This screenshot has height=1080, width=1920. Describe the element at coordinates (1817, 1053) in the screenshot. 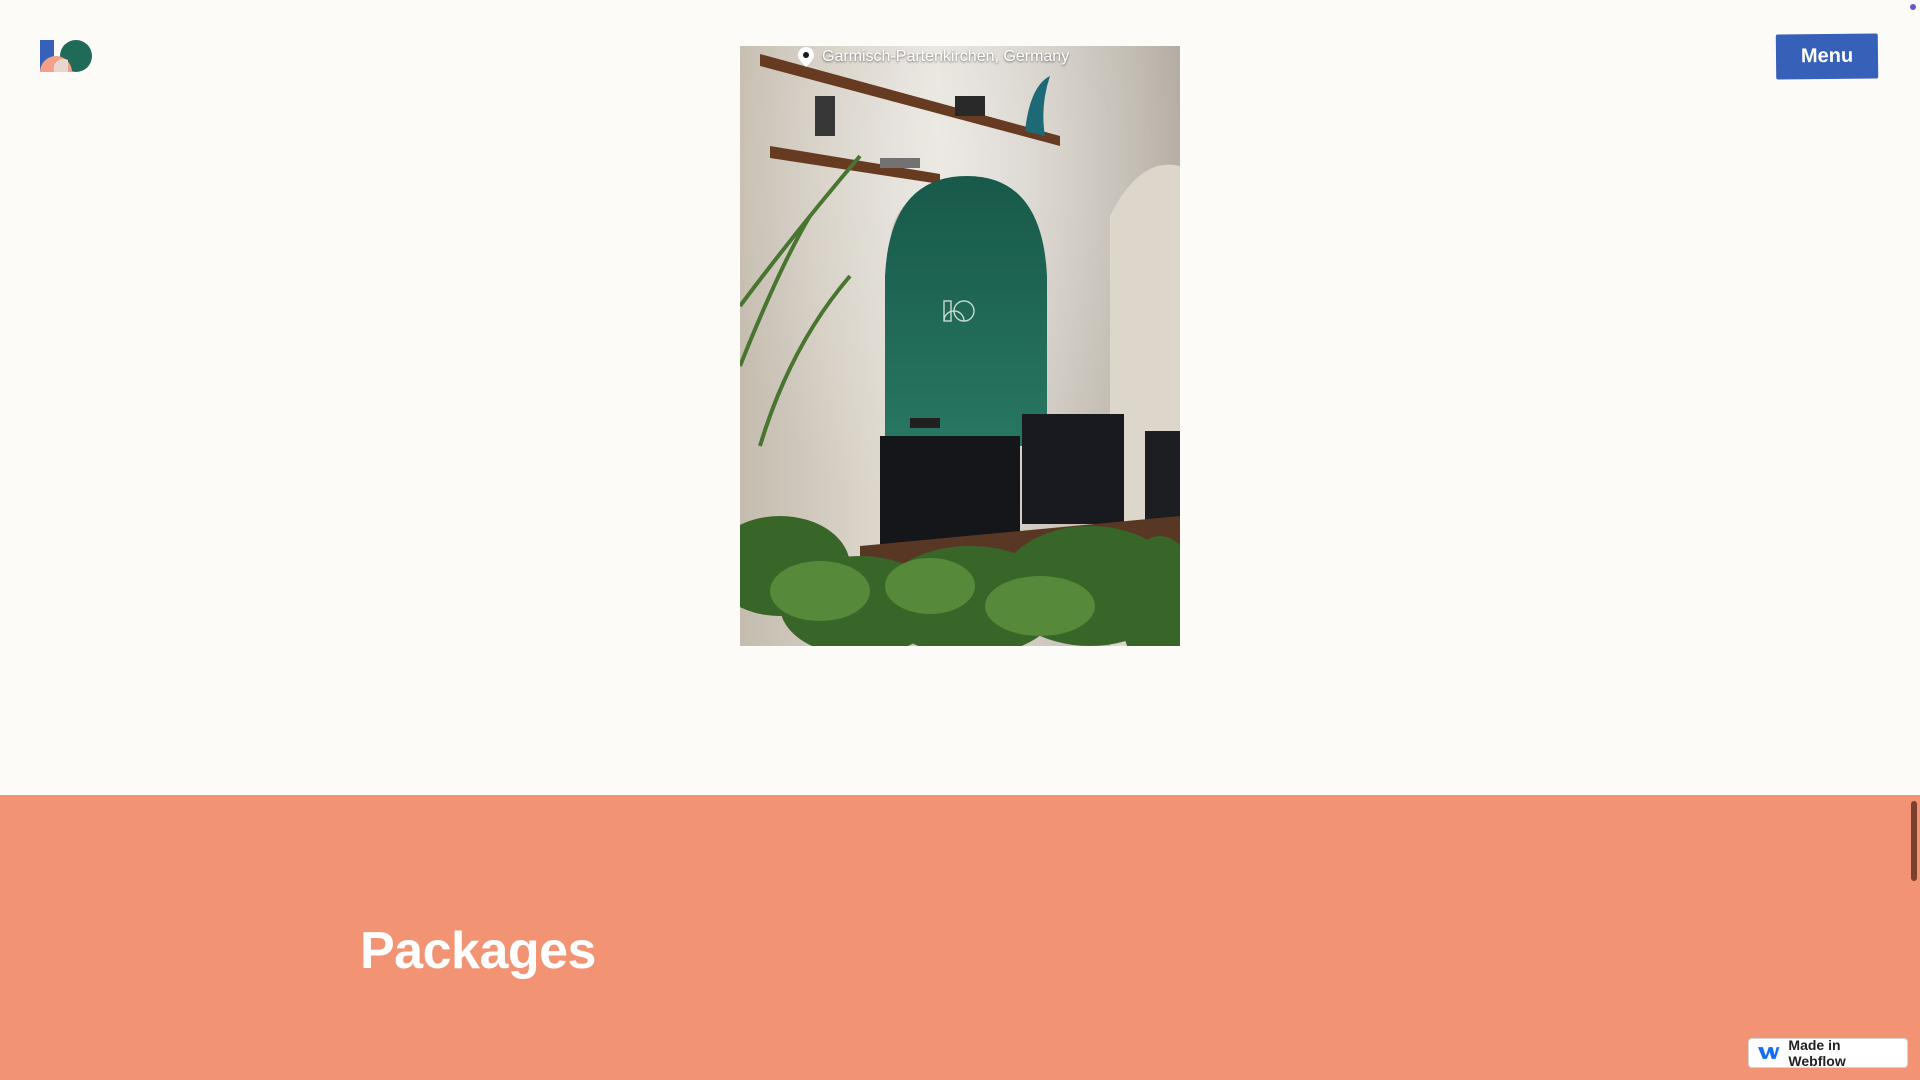

I see `badge-label: Made in Webflow` at that location.